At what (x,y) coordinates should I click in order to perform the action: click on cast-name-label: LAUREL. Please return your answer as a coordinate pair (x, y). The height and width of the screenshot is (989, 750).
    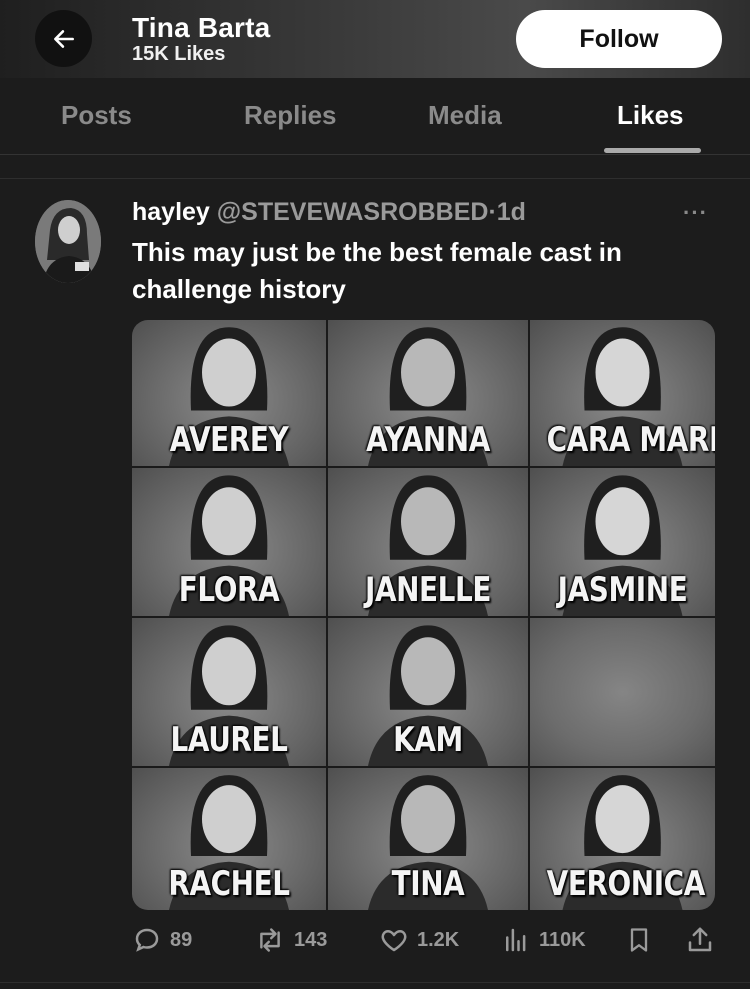
    Looking at the image, I should click on (229, 740).